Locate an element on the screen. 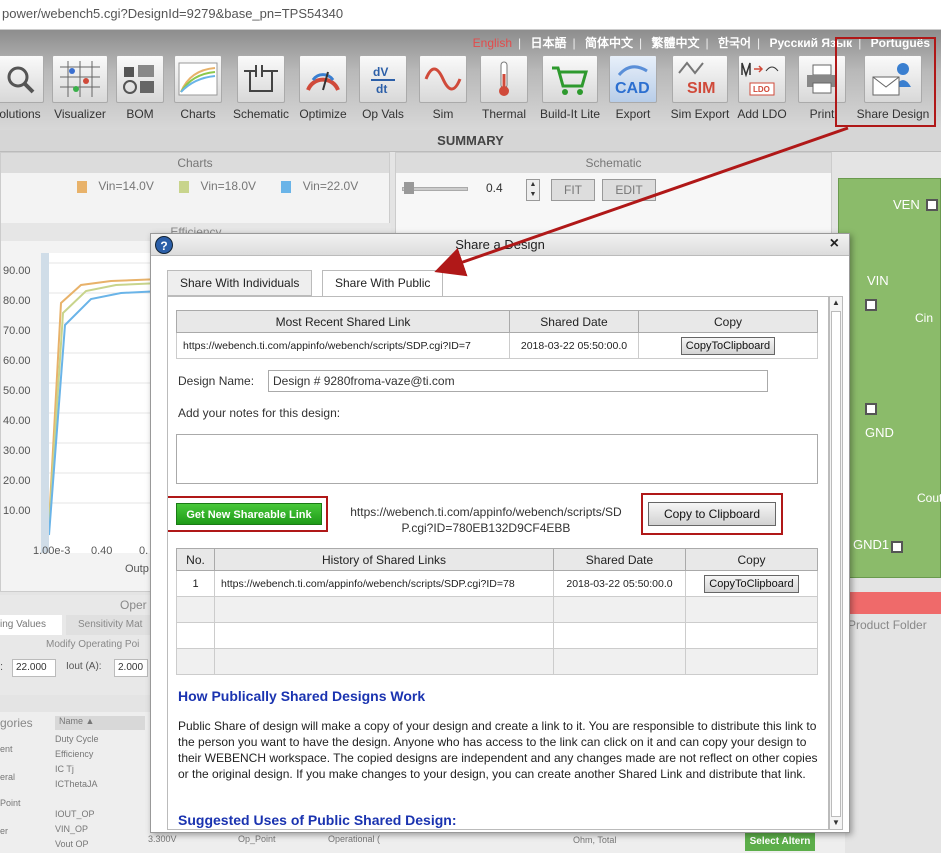  notes-textarea is located at coordinates (497, 459).